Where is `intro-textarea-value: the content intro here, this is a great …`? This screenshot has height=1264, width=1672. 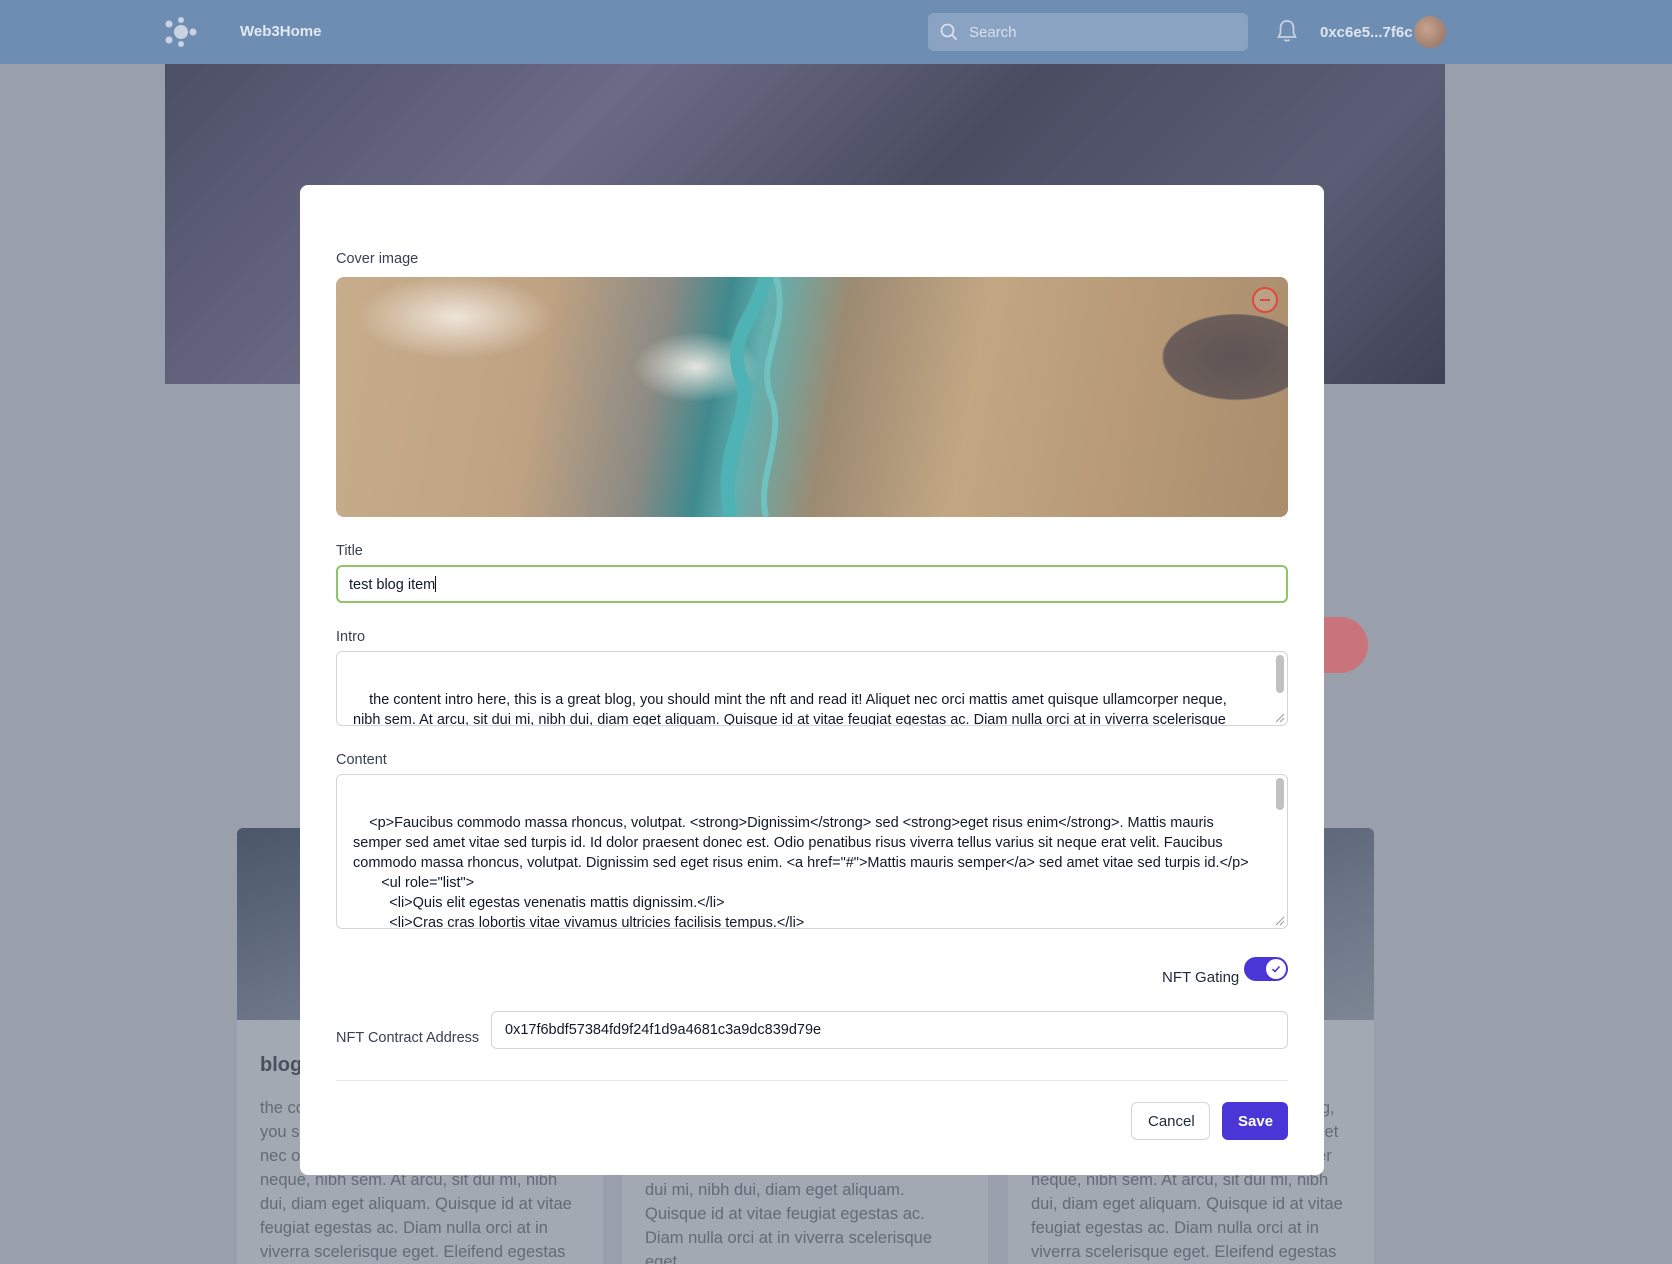
intro-textarea-value: the content intro here, this is a great … is located at coordinates (790, 709).